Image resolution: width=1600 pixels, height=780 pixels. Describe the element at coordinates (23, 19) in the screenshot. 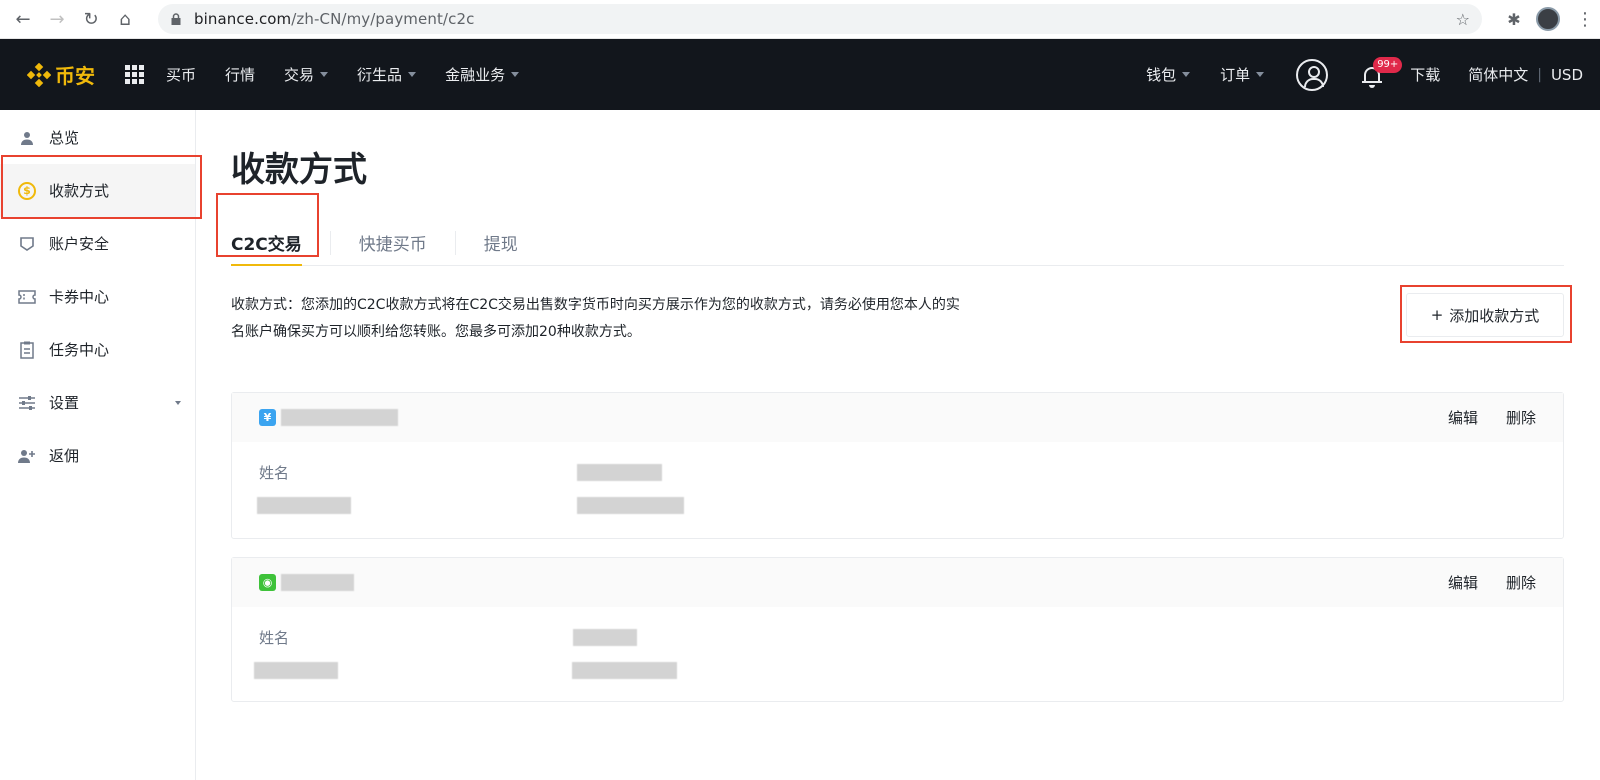

I see `back-icon: ←` at that location.